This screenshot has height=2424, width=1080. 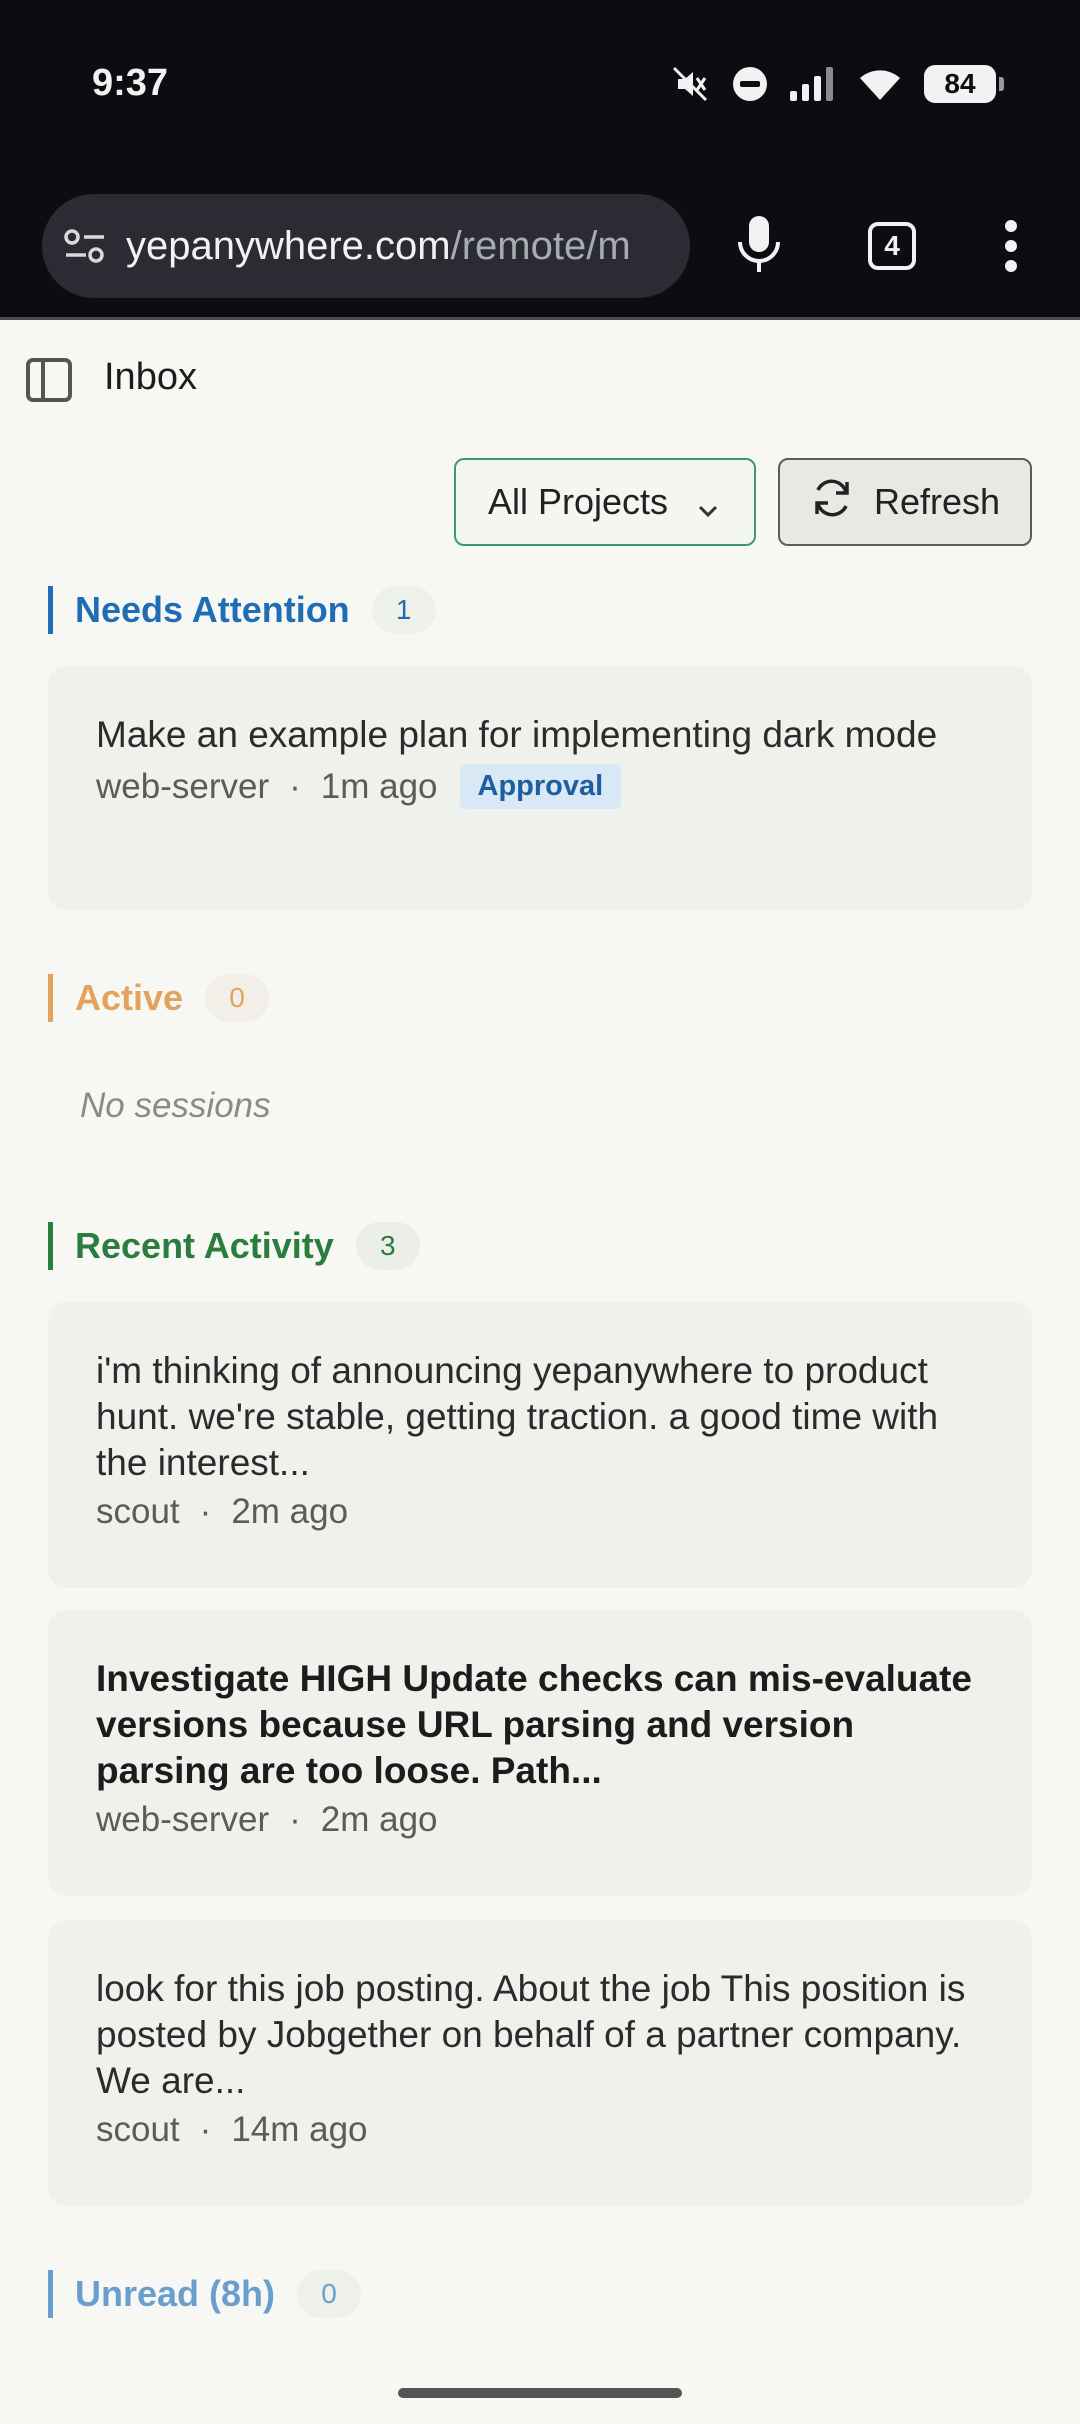 What do you see at coordinates (892, 246) in the screenshot?
I see `tab-switcher-button: 4` at bounding box center [892, 246].